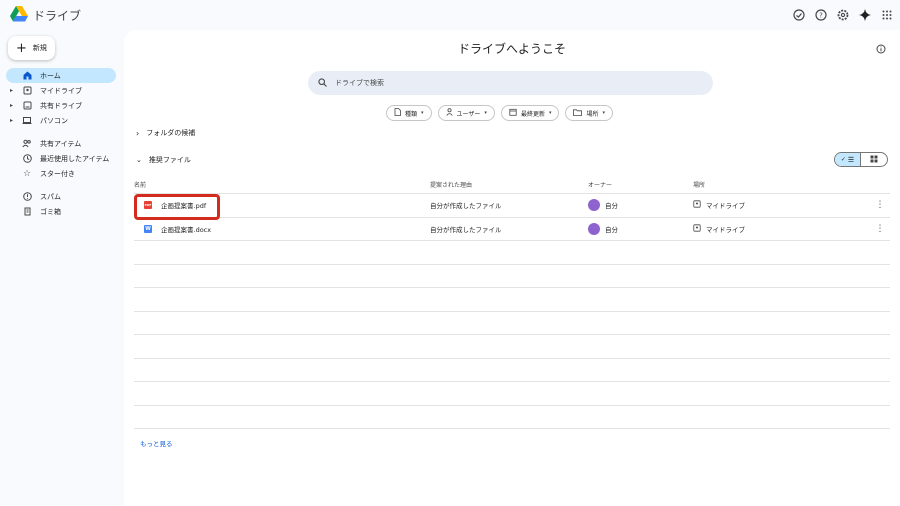  I want to click on filter-people-chip: ユーザー ▾, so click(466, 113).